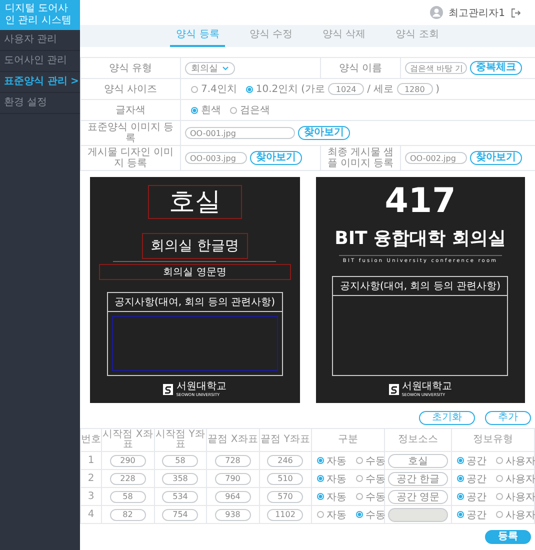 The height and width of the screenshot is (550, 535). I want to click on action-button: 초기화, so click(447, 418).